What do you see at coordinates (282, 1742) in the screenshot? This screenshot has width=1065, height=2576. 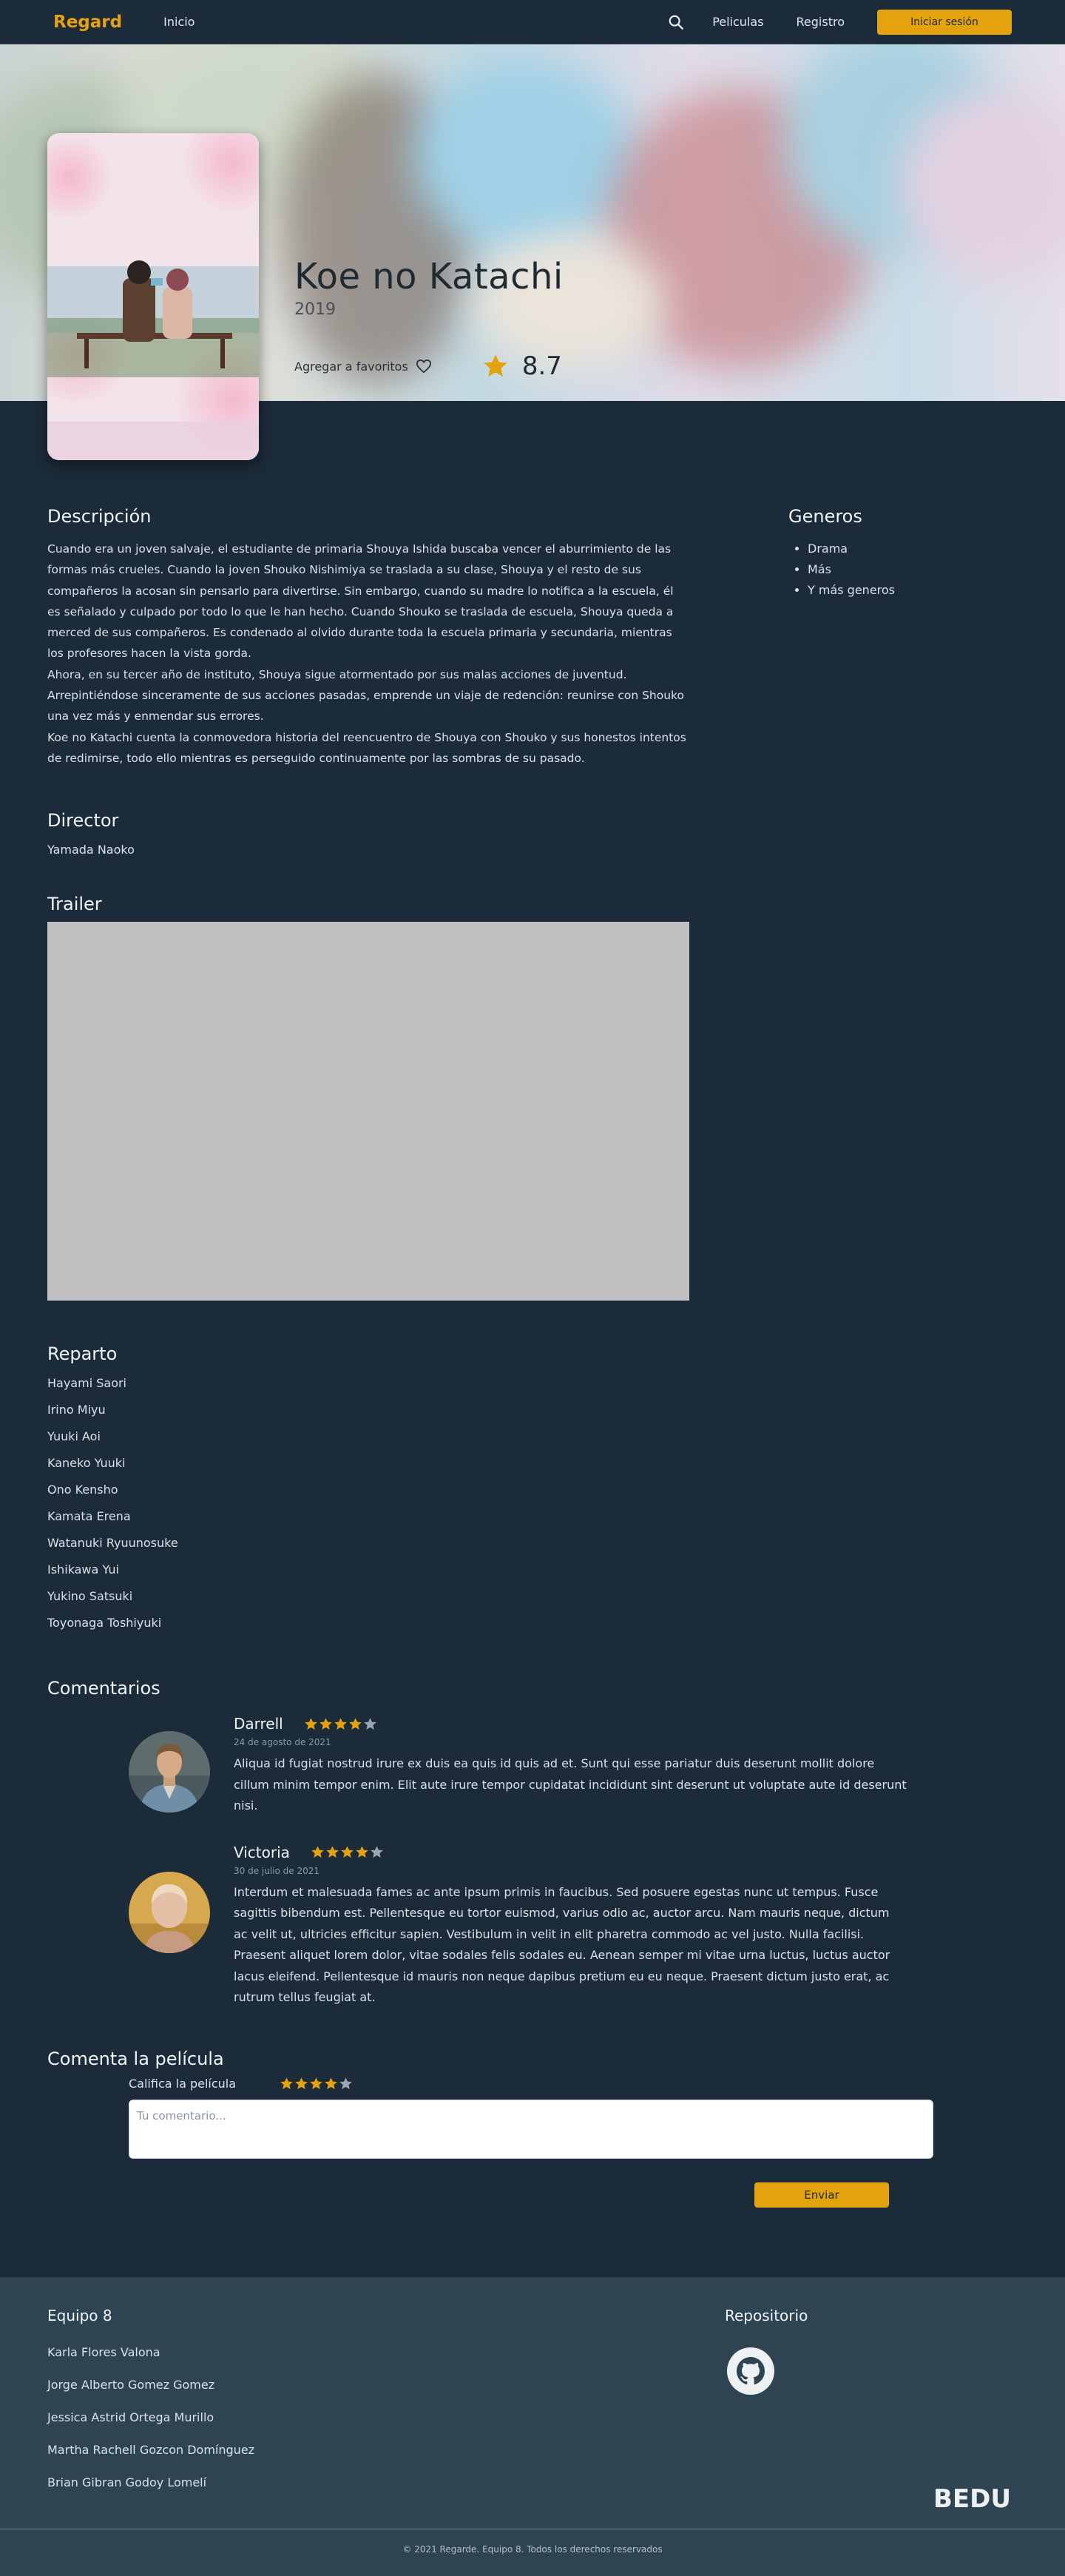 I see `comment-date: 24 de agosto de 2021` at bounding box center [282, 1742].